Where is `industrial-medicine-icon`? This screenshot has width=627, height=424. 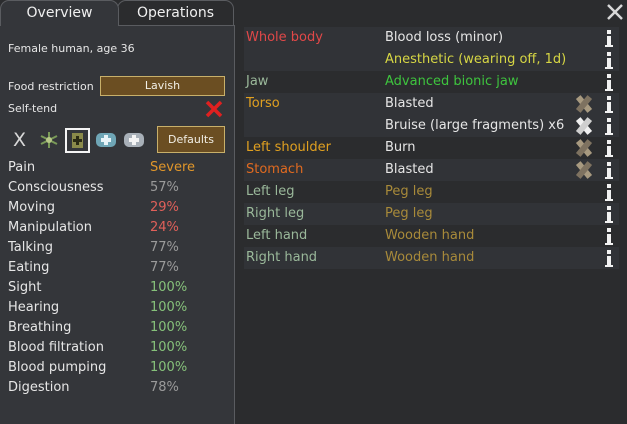 industrial-medicine-icon is located at coordinates (106, 140).